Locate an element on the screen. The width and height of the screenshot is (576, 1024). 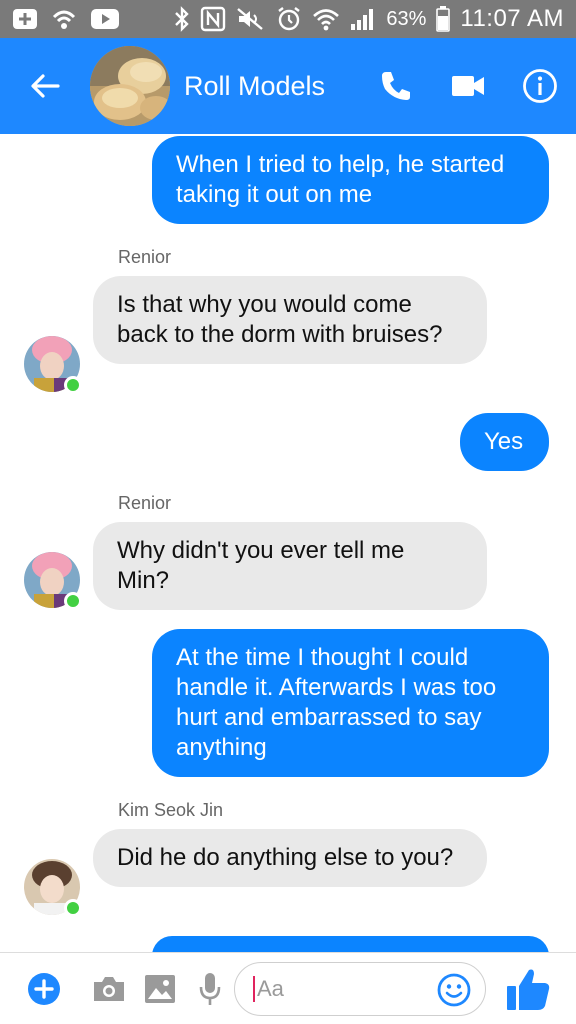
conversation-title: Roll Models is located at coordinates (272, 86).